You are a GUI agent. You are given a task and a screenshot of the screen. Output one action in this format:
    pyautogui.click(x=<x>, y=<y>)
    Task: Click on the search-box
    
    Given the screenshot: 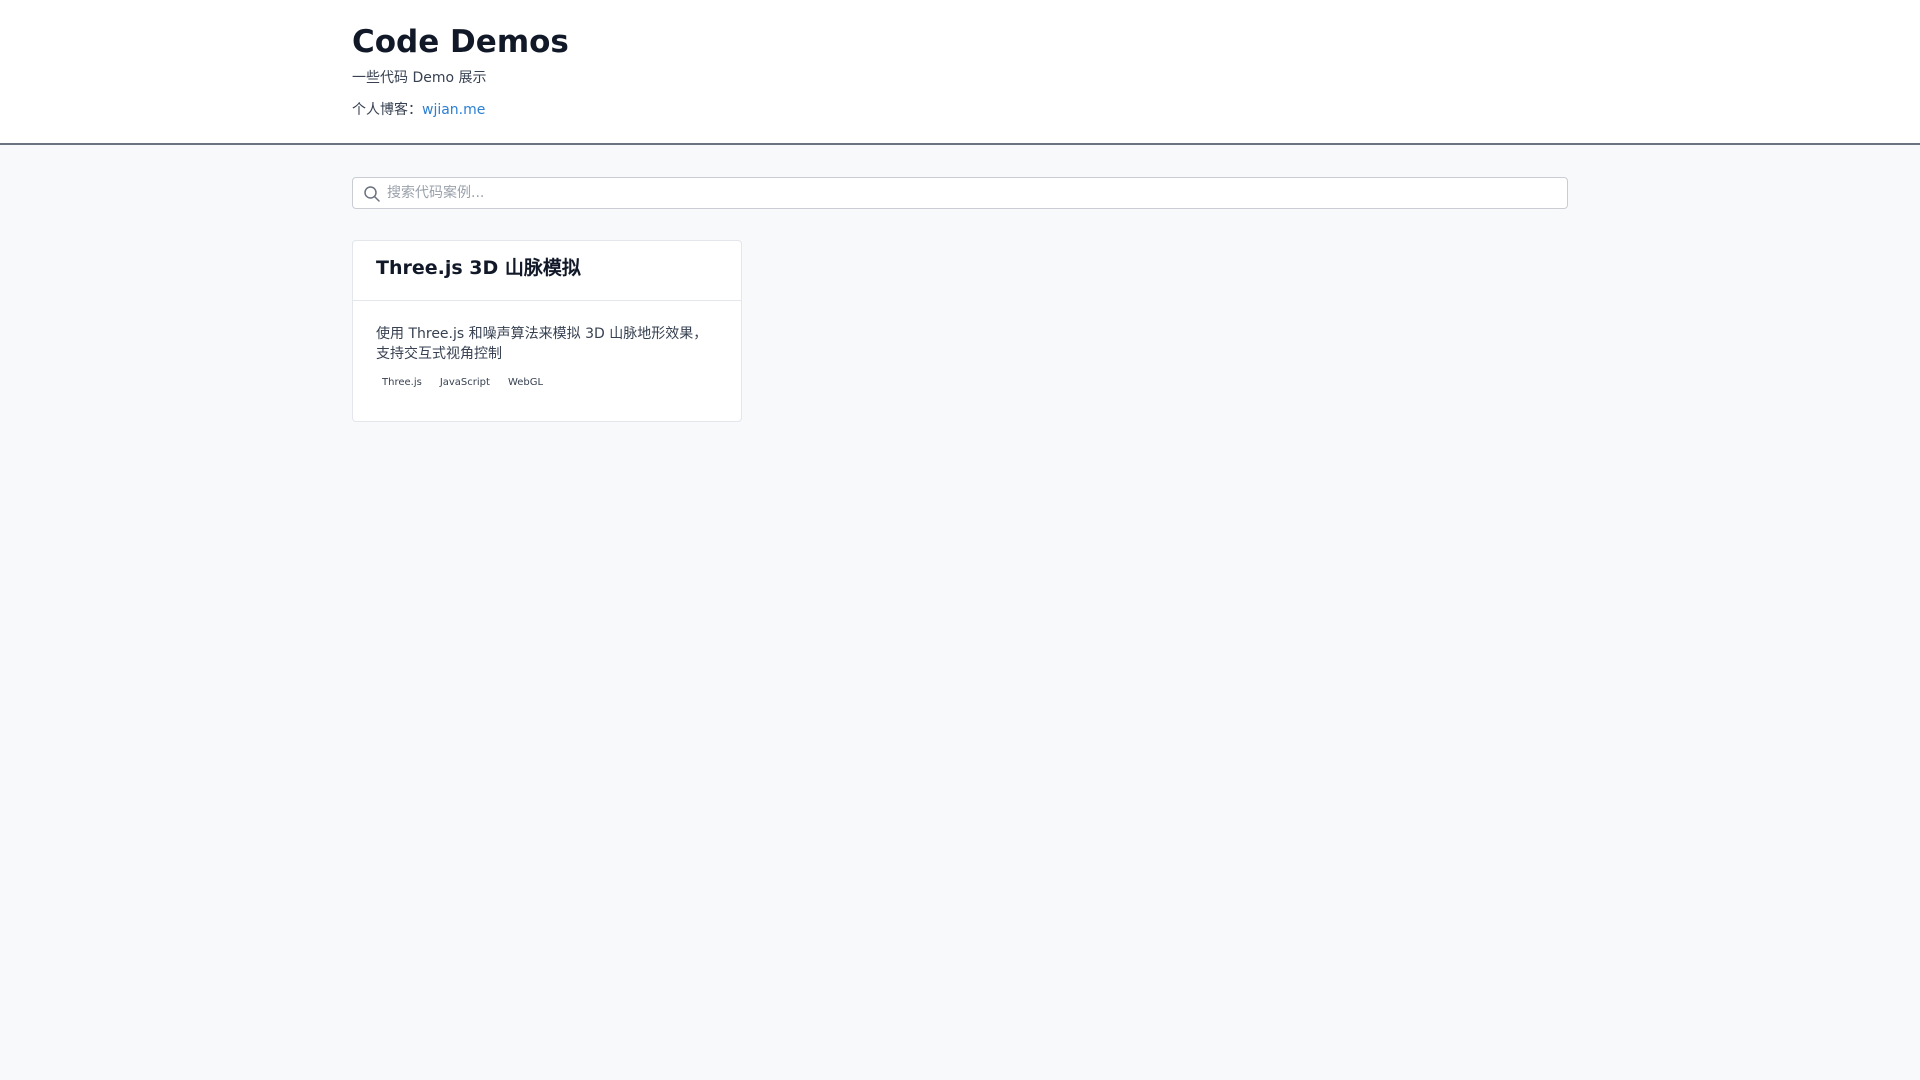 What is the action you would take?
    pyautogui.click(x=960, y=193)
    